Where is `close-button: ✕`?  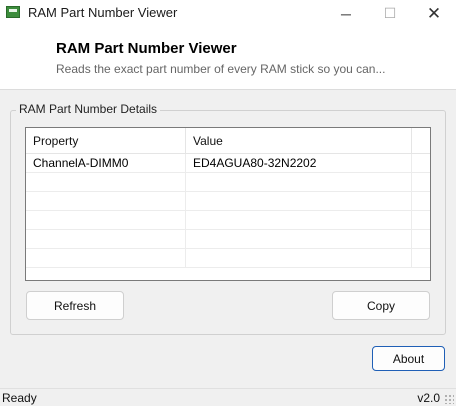
close-button: ✕ is located at coordinates (434, 13).